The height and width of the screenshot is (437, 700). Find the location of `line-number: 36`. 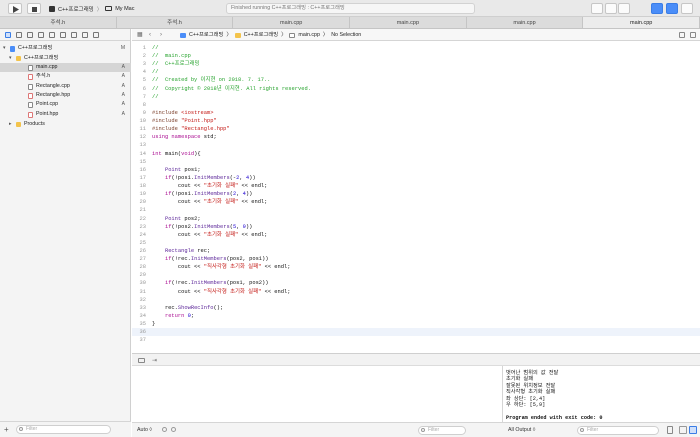

line-number: 36 is located at coordinates (139, 332).